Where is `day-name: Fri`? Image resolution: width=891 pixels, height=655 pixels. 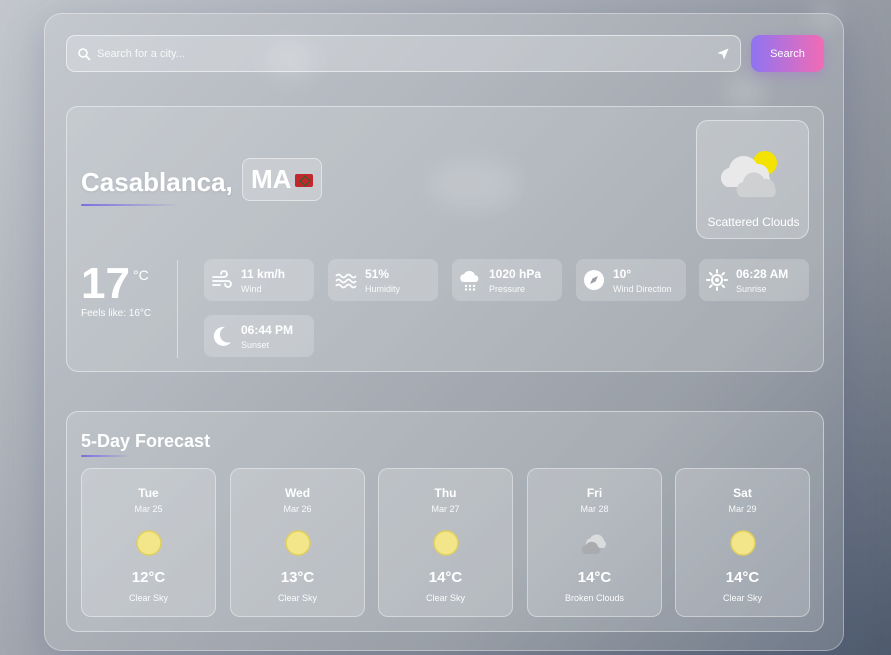 day-name: Fri is located at coordinates (594, 493).